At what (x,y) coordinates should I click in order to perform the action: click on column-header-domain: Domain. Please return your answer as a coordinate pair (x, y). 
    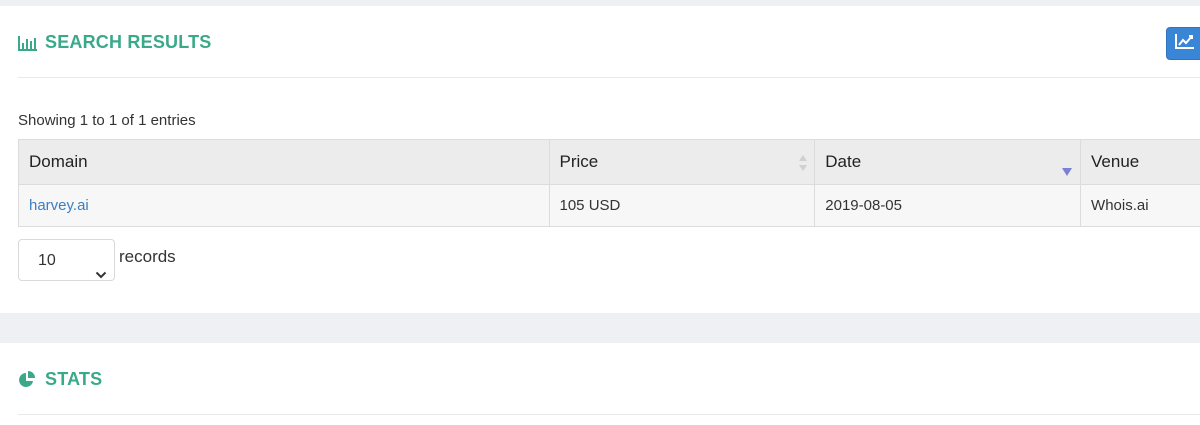
    Looking at the image, I should click on (284, 162).